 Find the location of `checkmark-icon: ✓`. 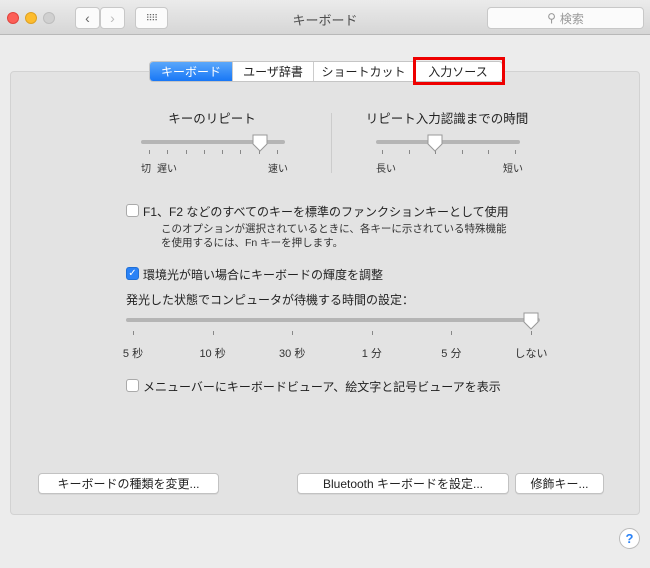

checkmark-icon: ✓ is located at coordinates (132, 273).